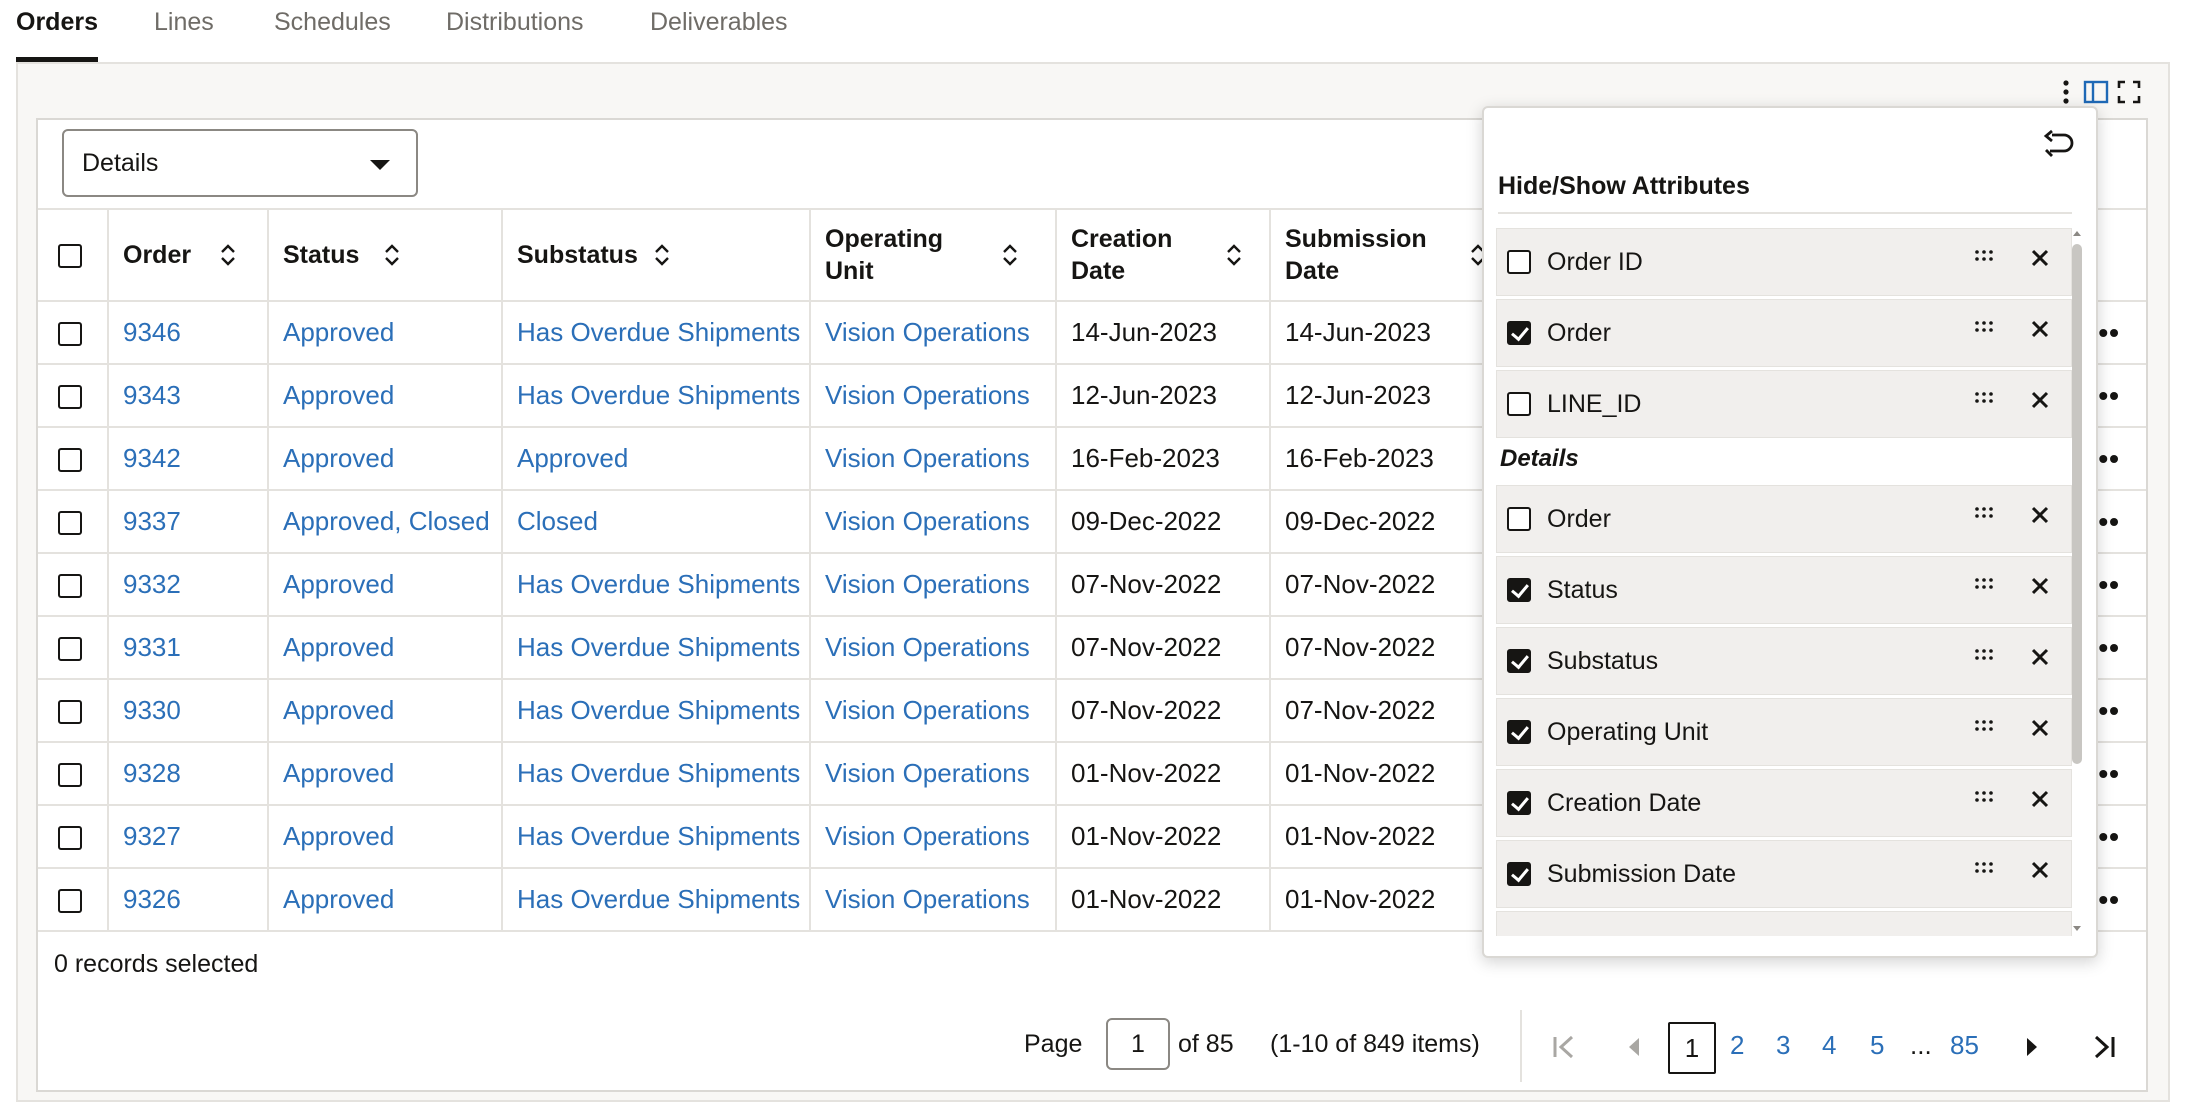  Describe the element at coordinates (188, 900) in the screenshot. I see `order-cell: 9326` at that location.